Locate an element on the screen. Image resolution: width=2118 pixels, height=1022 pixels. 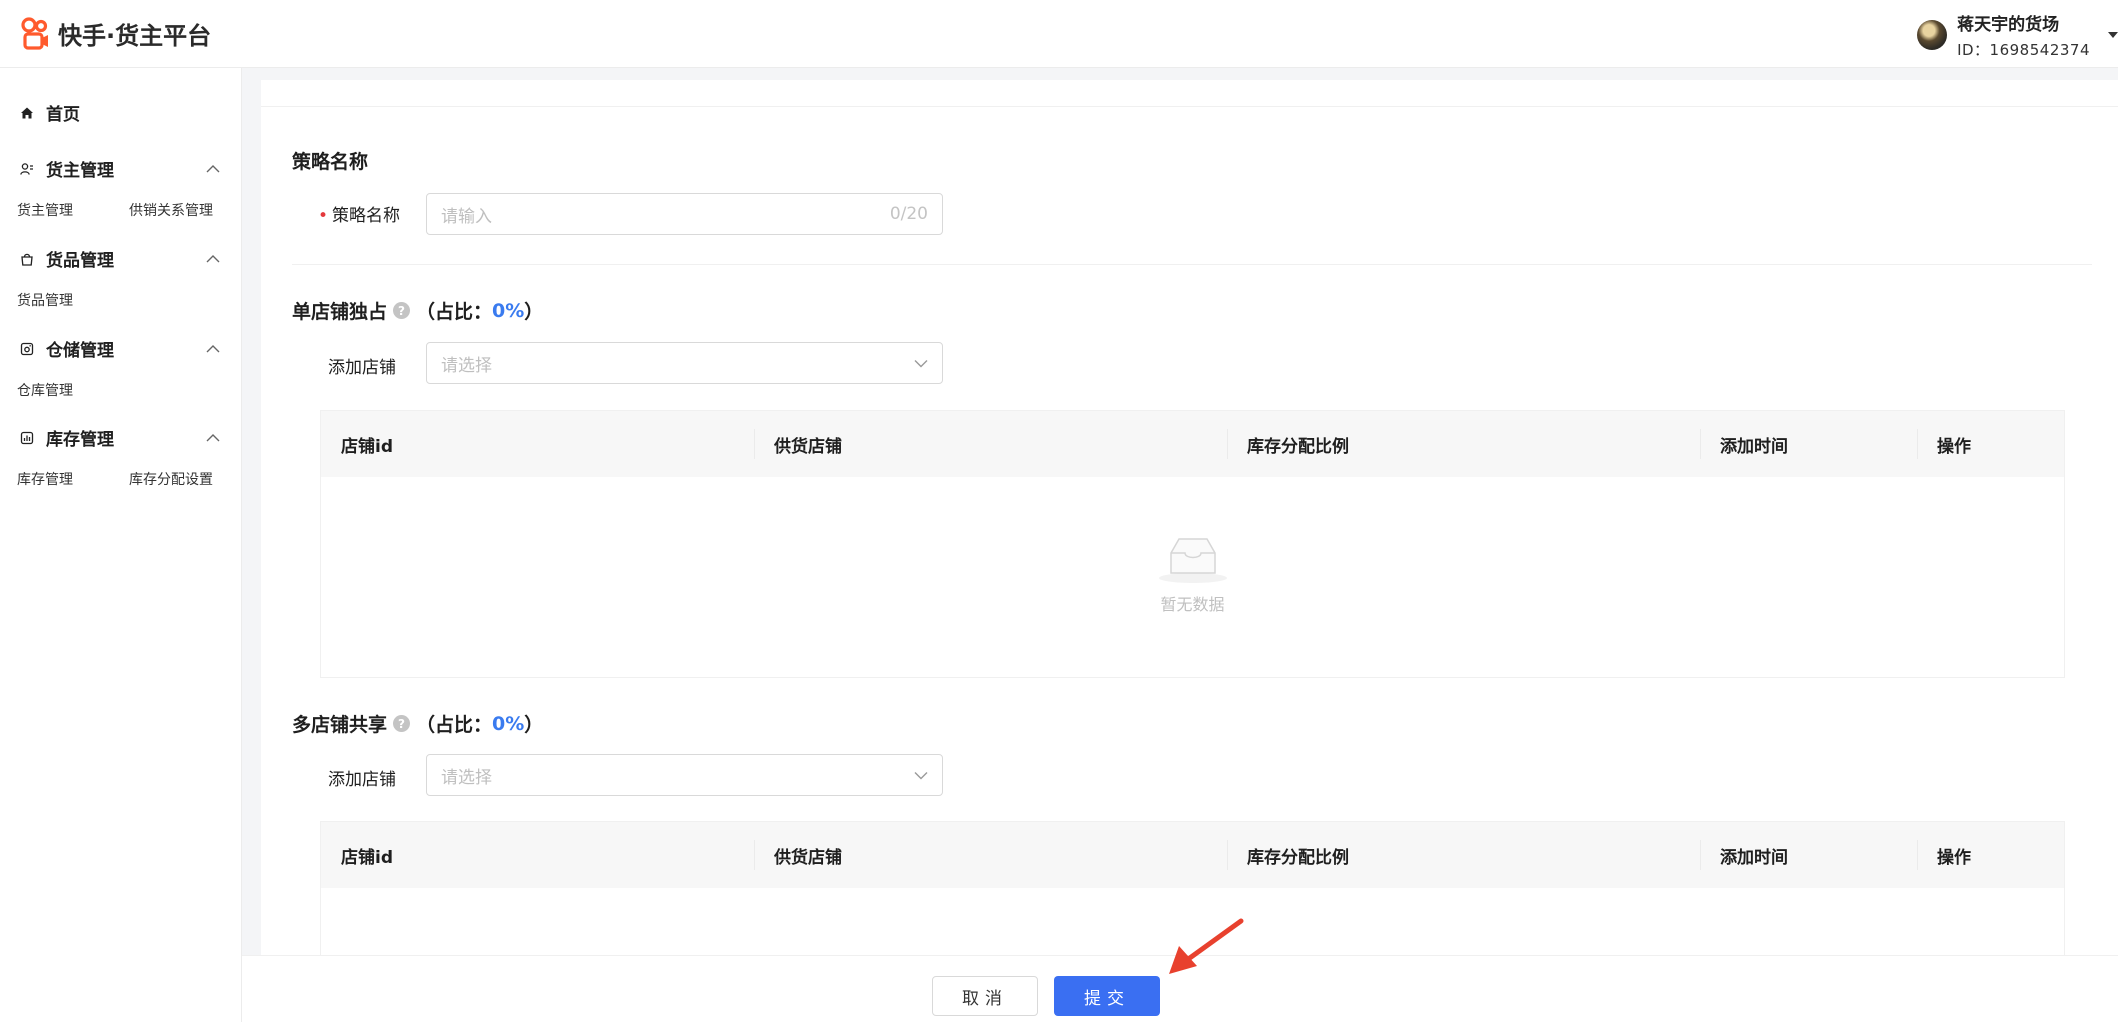
app-title: 快手·货主平台 is located at coordinates (135, 36).